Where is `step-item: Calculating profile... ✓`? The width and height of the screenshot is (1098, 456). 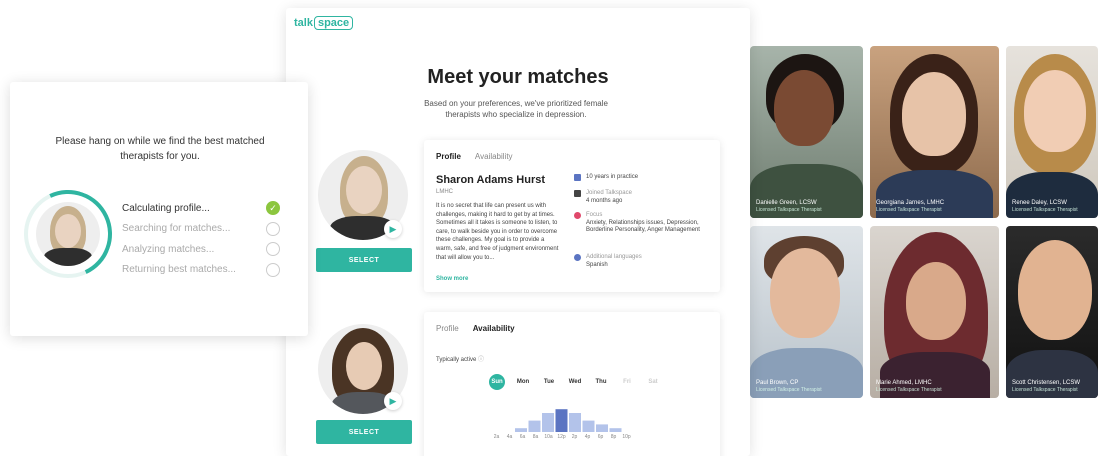
step-item: Calculating profile... ✓ is located at coordinates (201, 208).